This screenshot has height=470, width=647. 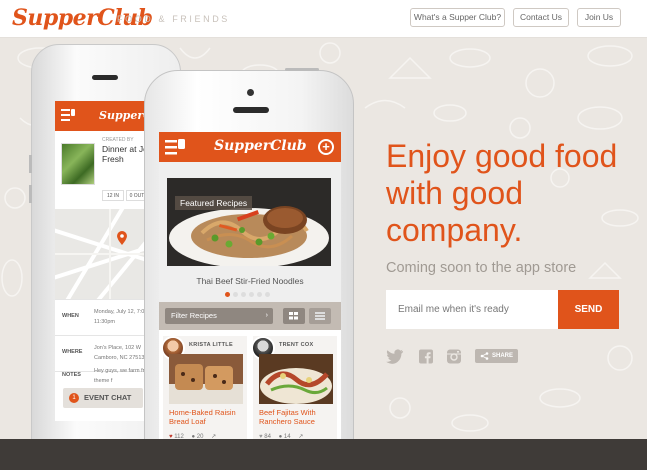 What do you see at coordinates (541, 17) in the screenshot?
I see `nav-contact-us-button: Contact Us` at bounding box center [541, 17].